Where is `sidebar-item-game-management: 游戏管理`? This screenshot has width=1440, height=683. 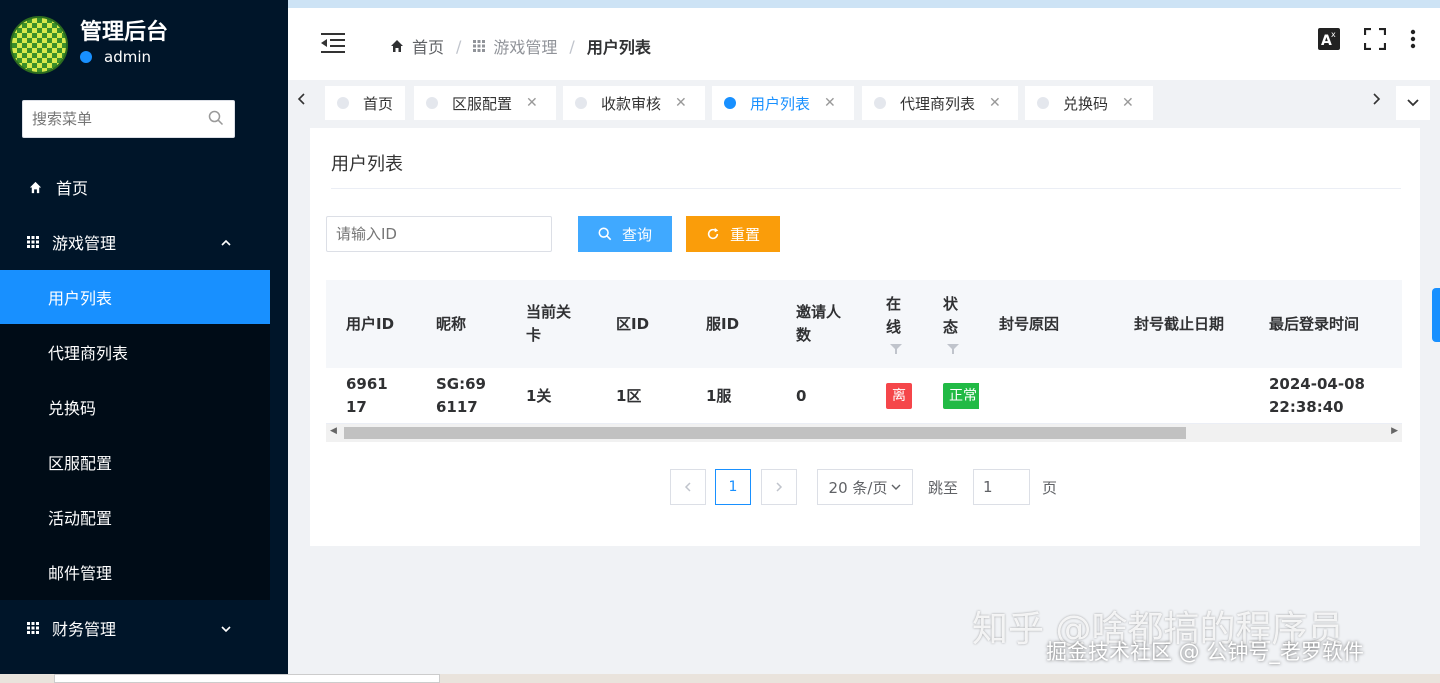
sidebar-item-game-management: 游戏管理 is located at coordinates (144, 242).